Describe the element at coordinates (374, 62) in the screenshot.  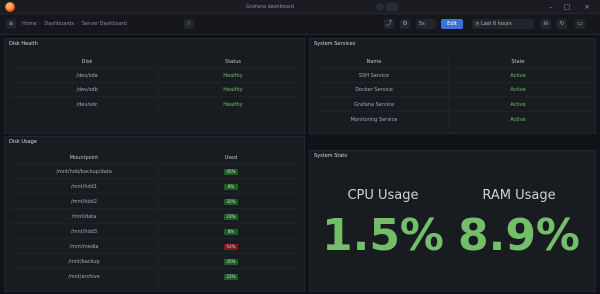
I see `column-header-name: Name` at that location.